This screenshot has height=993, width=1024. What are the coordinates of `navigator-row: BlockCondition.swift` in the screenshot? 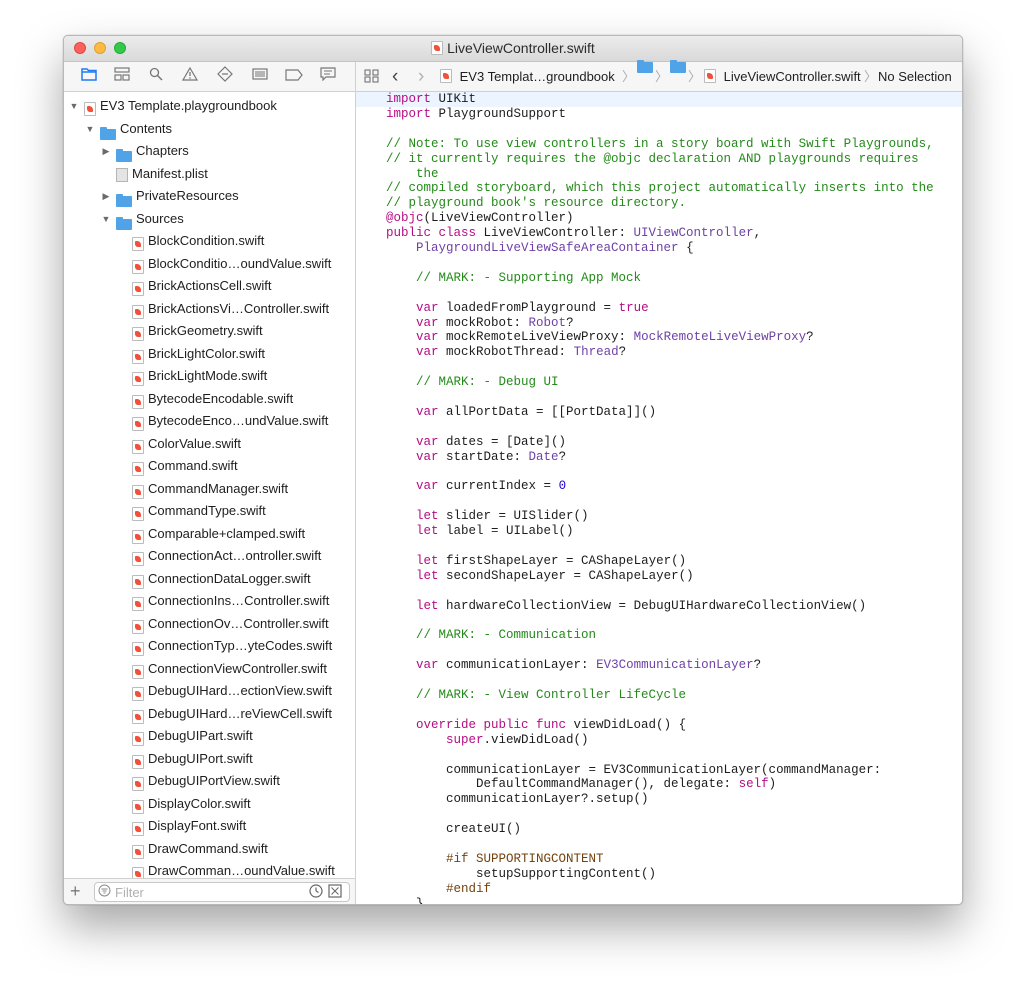 It's located at (209, 241).